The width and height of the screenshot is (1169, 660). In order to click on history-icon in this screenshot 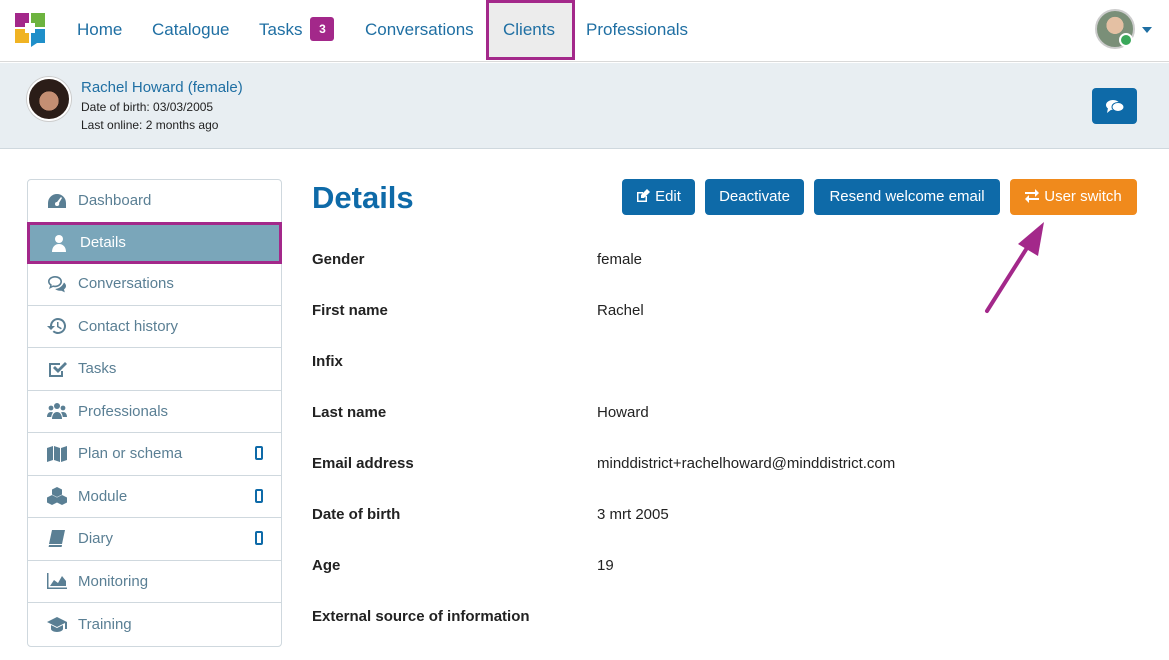, I will do `click(57, 326)`.